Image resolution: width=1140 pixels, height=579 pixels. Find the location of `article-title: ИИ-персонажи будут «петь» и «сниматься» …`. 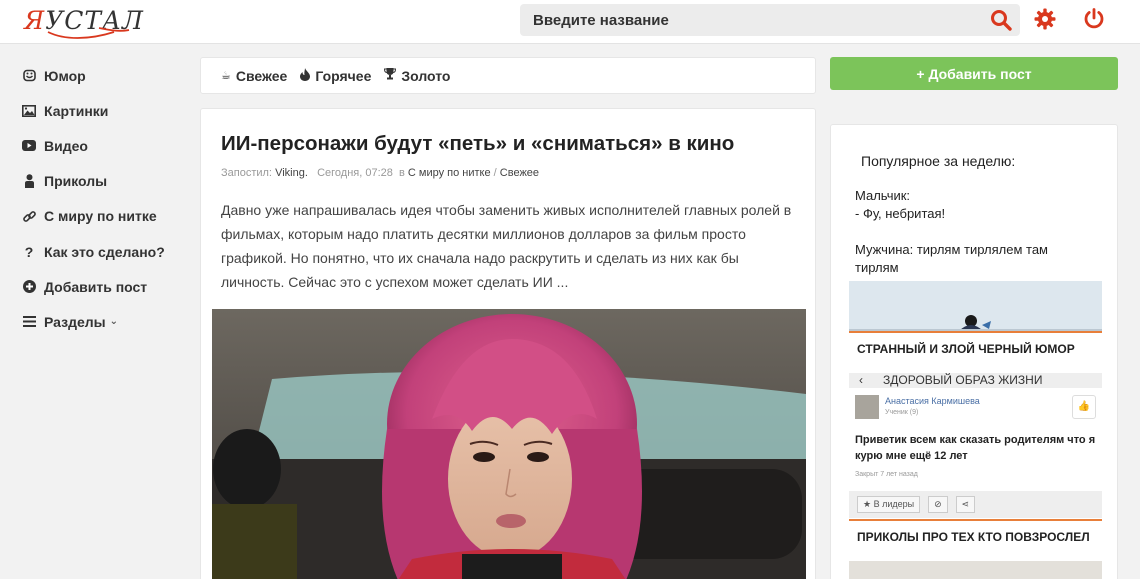

article-title: ИИ-персонажи будут «петь» и «сниматься» … is located at coordinates (477, 144).